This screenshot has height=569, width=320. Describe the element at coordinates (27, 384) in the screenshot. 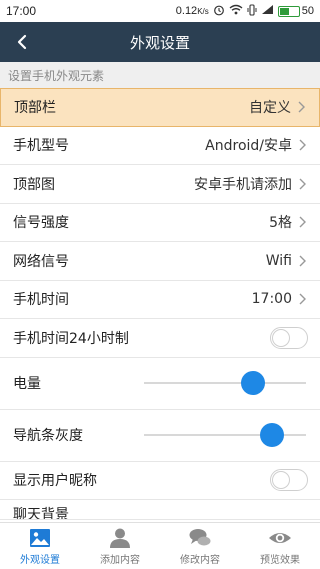

I see `row-label: 电量` at that location.